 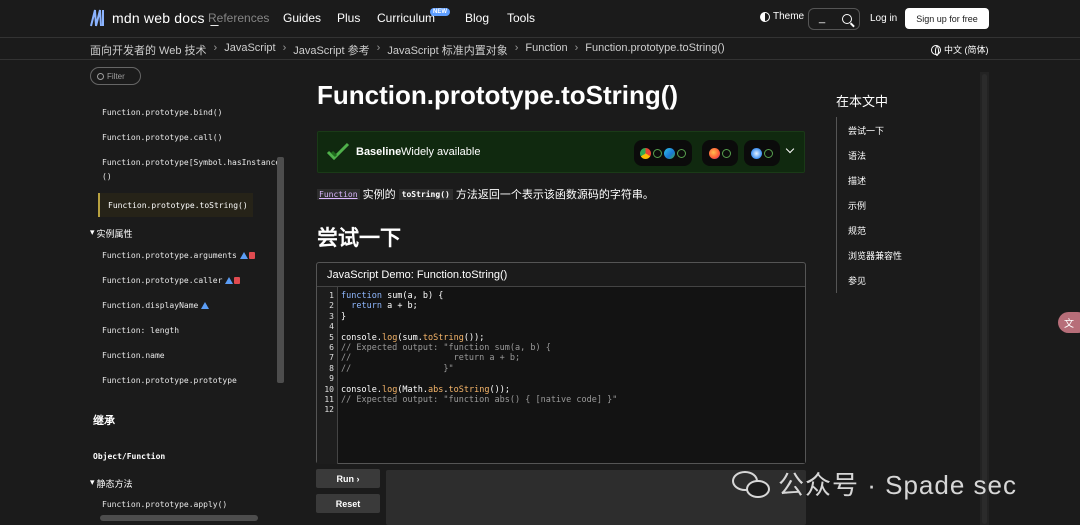 I want to click on sidebar-item-prototype: Function.prototype.prototype, so click(x=169, y=380).